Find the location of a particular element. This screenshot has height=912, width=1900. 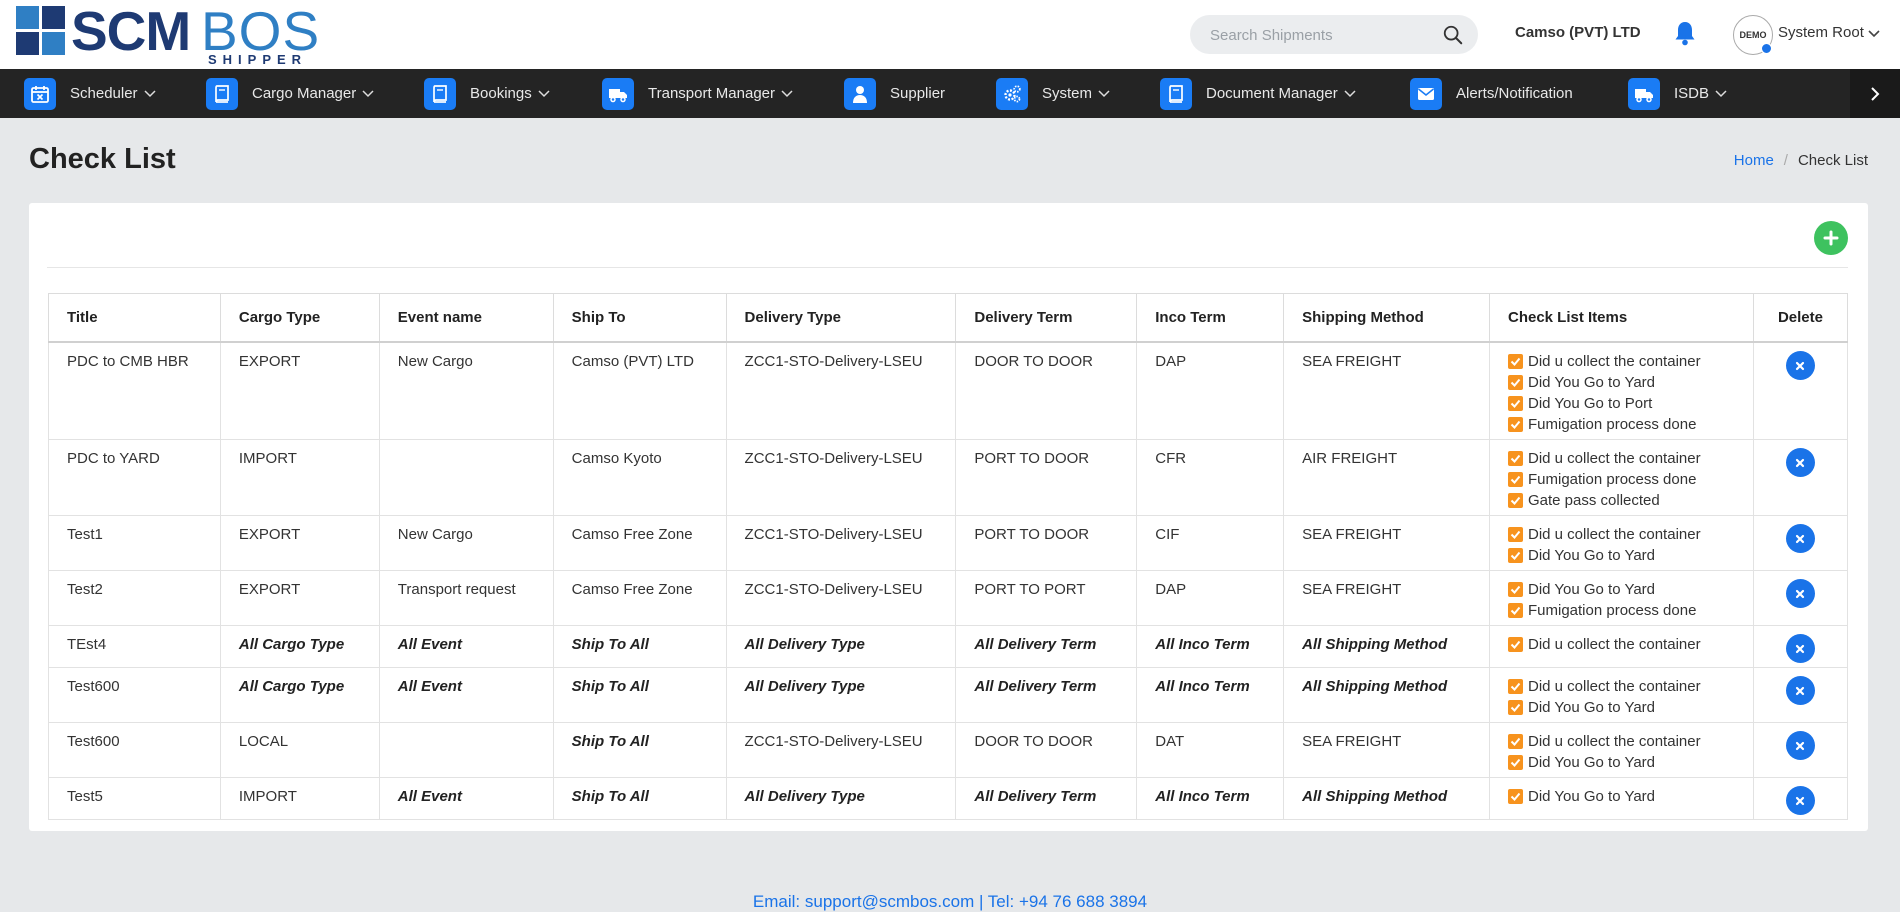

chevron-down-icon is located at coordinates (1874, 34).